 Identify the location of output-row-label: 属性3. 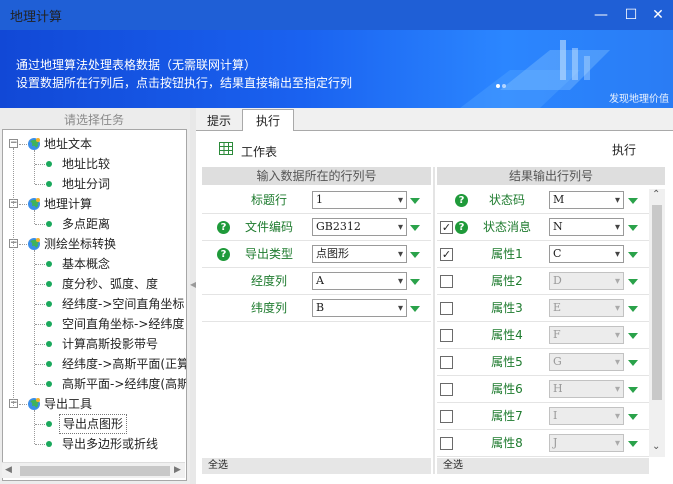
(507, 308).